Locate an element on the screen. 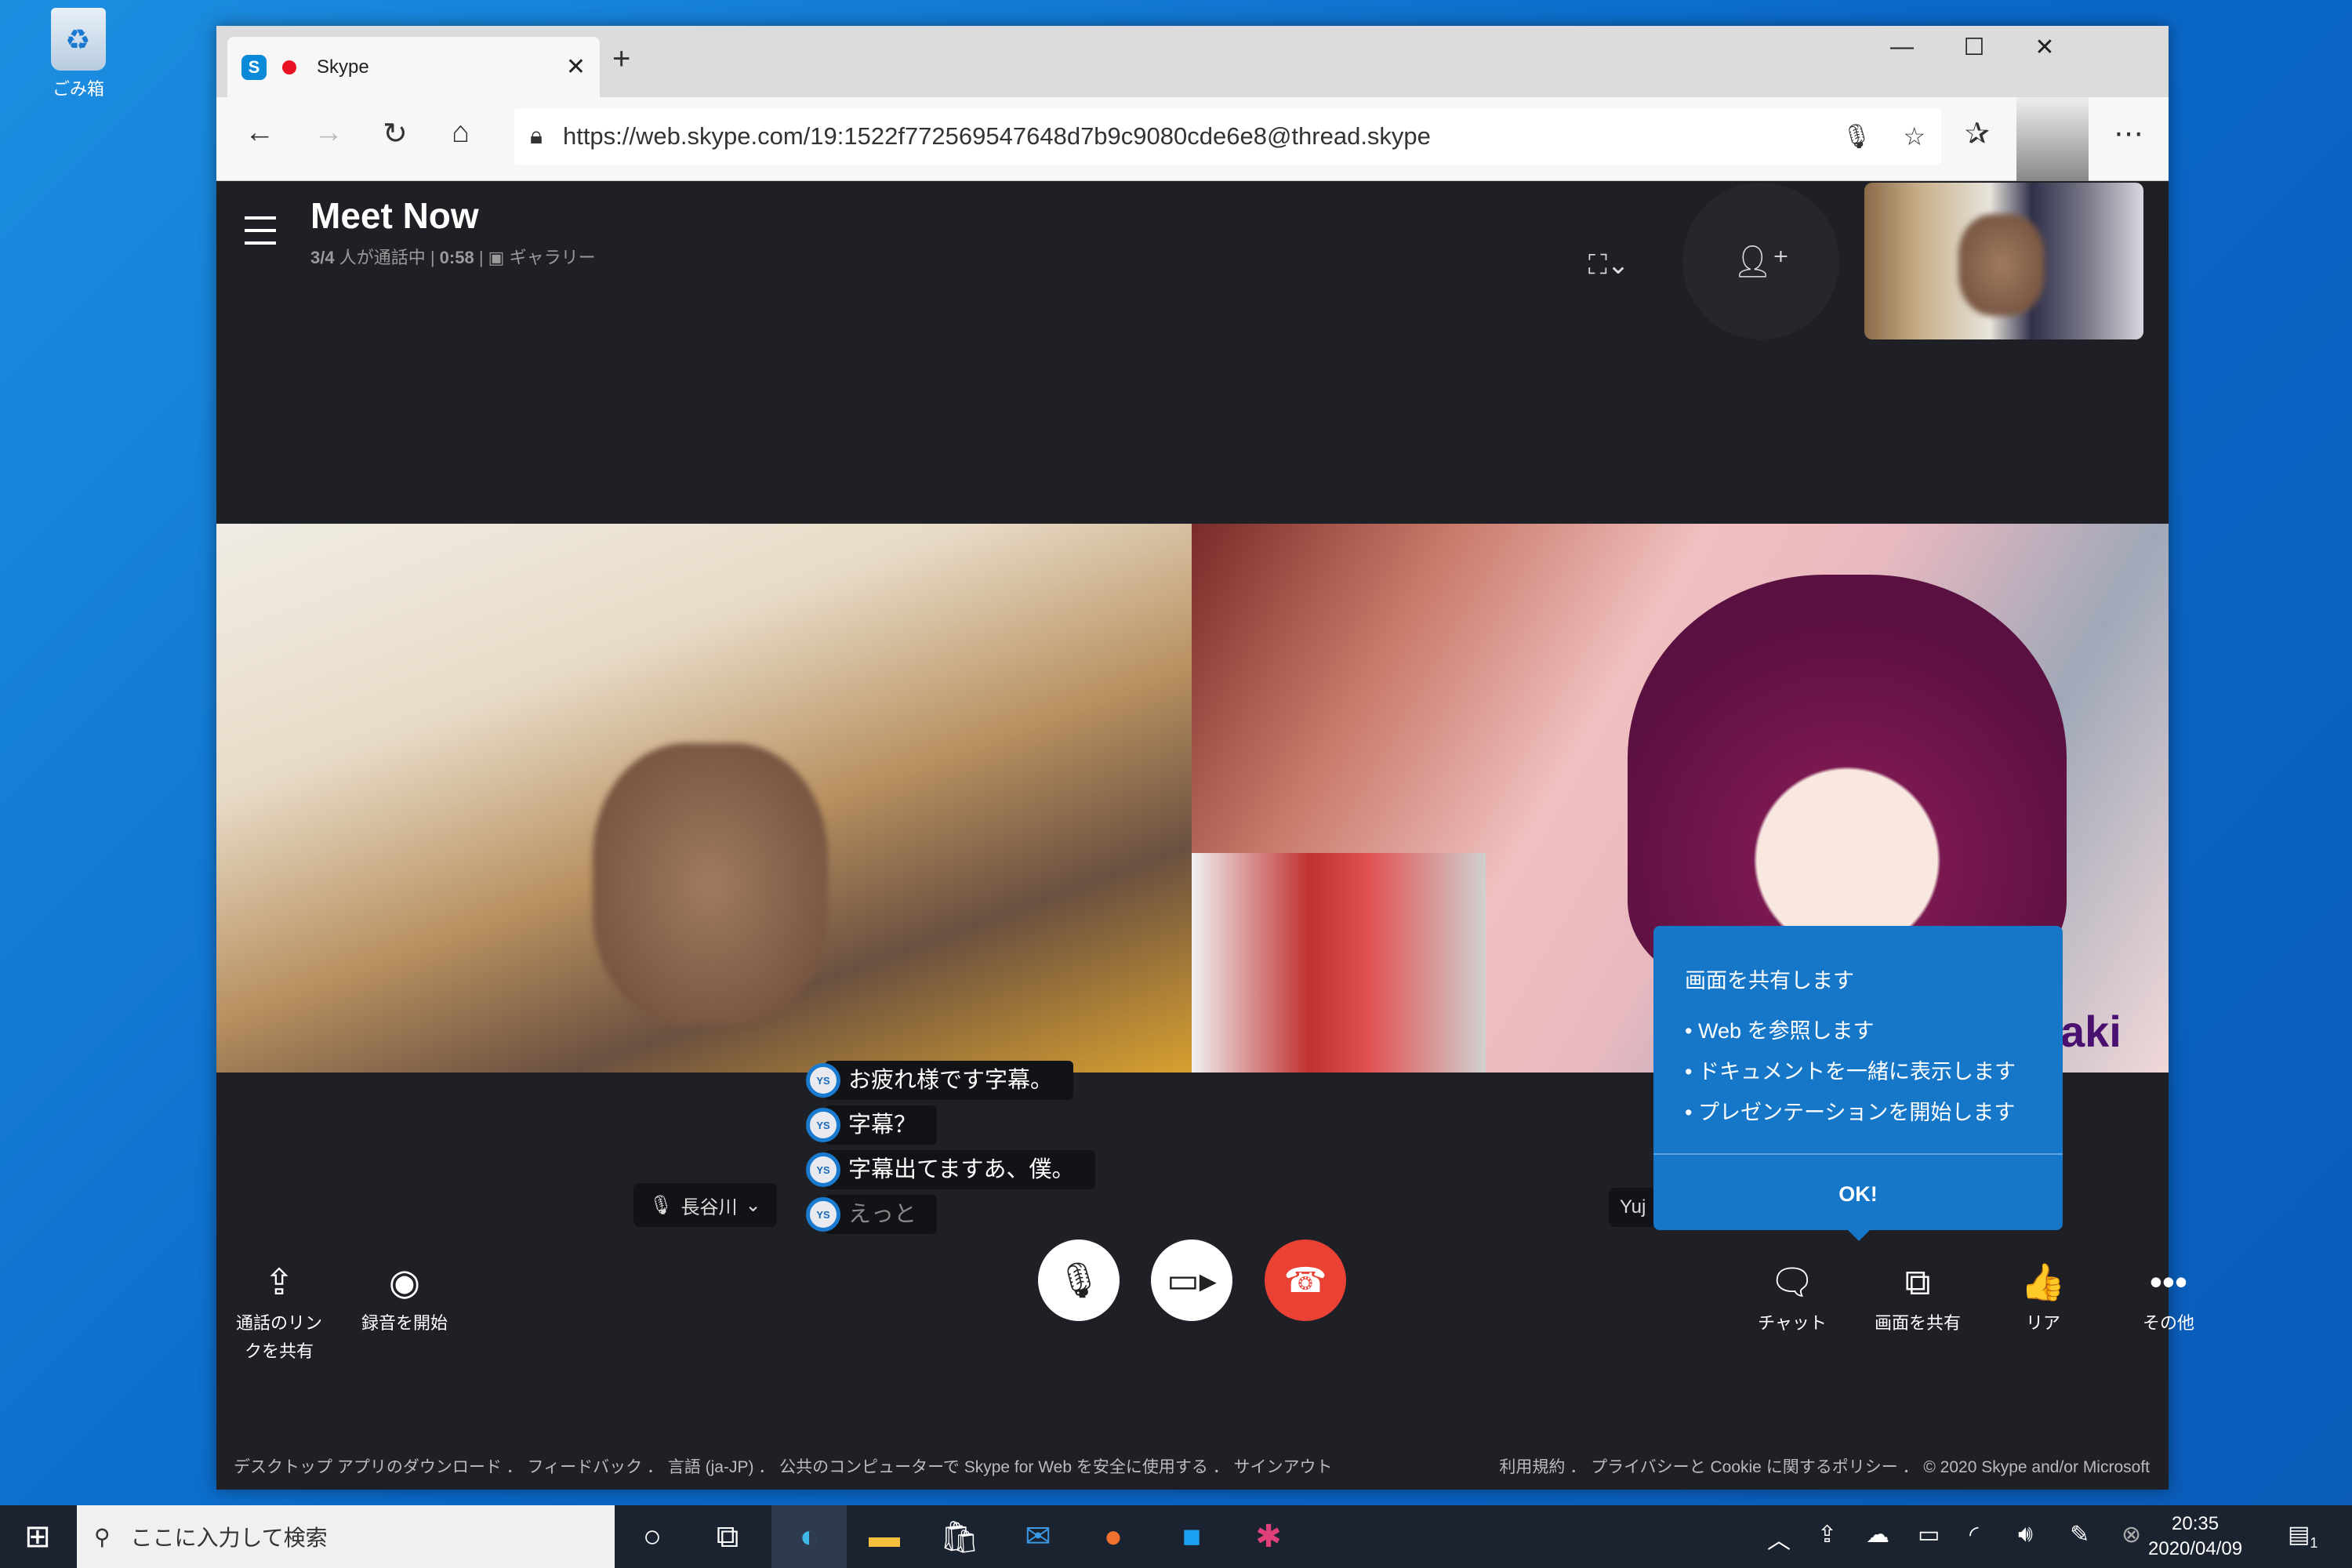 Image resolution: width=2352 pixels, height=1568 pixels. profile-avatar is located at coordinates (2052, 139).